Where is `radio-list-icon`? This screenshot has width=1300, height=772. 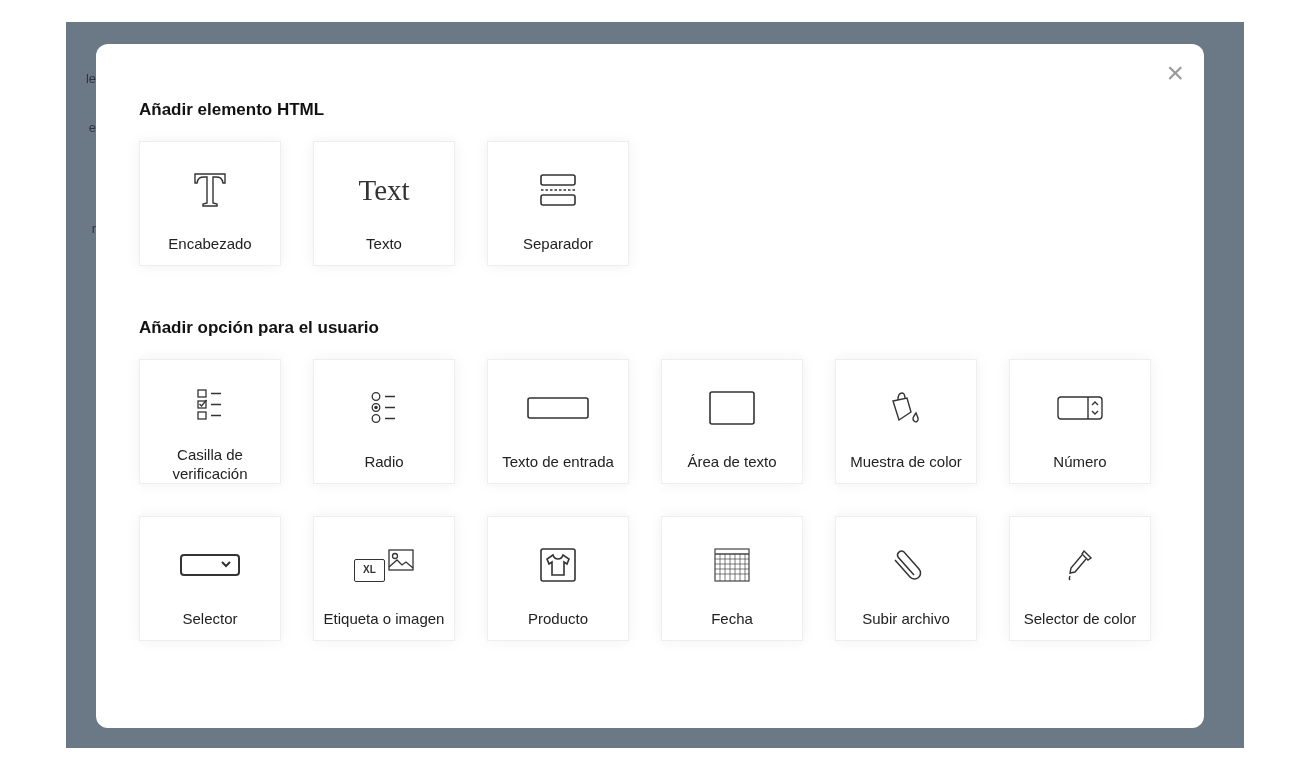
radio-list-icon is located at coordinates (384, 408).